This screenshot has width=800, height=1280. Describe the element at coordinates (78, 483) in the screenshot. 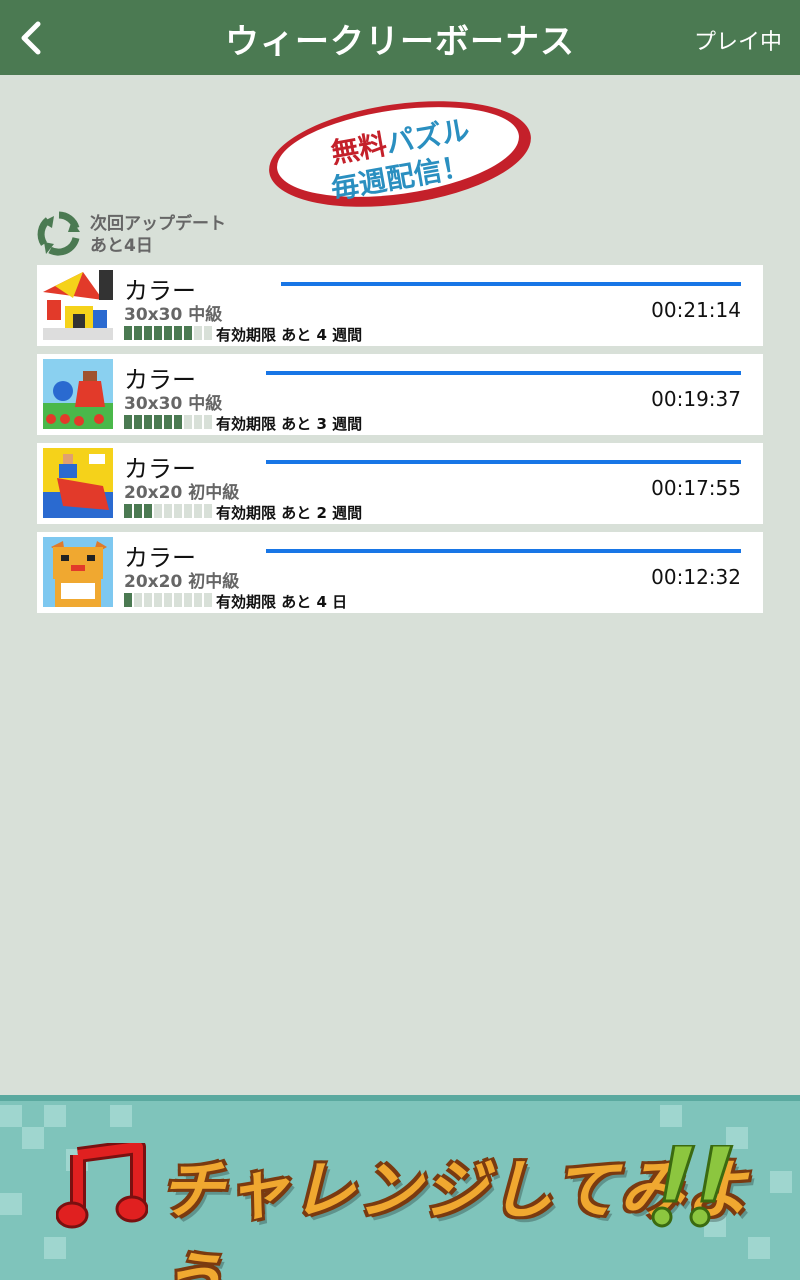

I see `puzzle-thumbnail-flamenco` at that location.